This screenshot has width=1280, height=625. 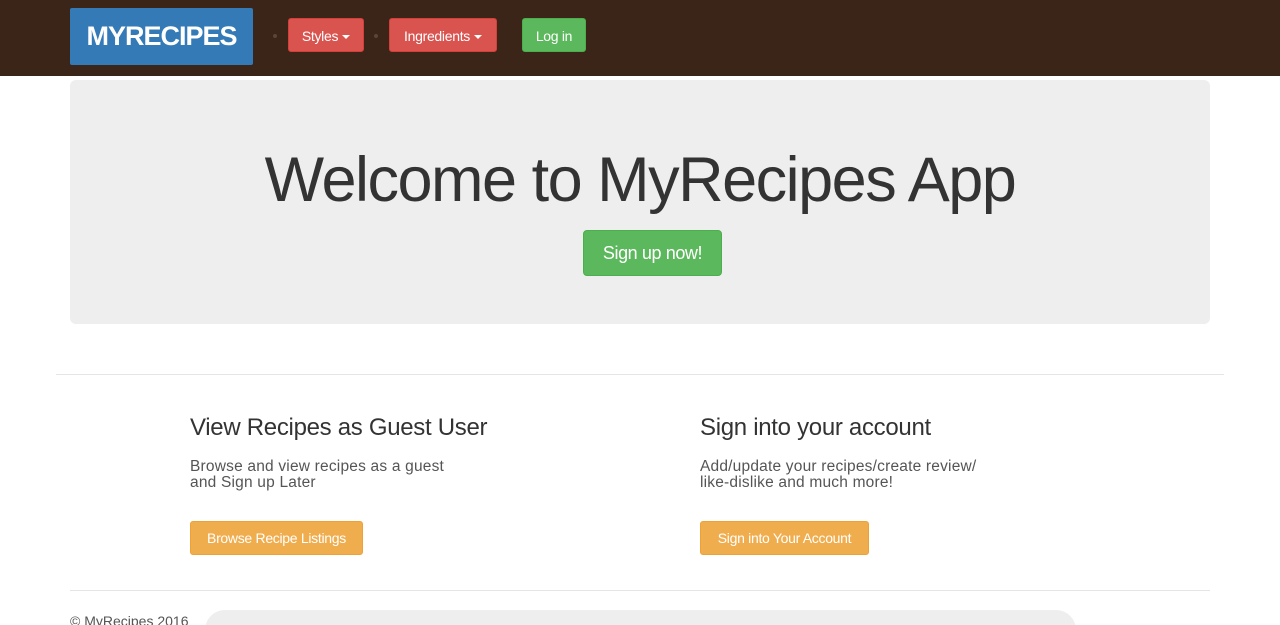 What do you see at coordinates (652, 253) in the screenshot?
I see `signup-button: Sign up now!` at bounding box center [652, 253].